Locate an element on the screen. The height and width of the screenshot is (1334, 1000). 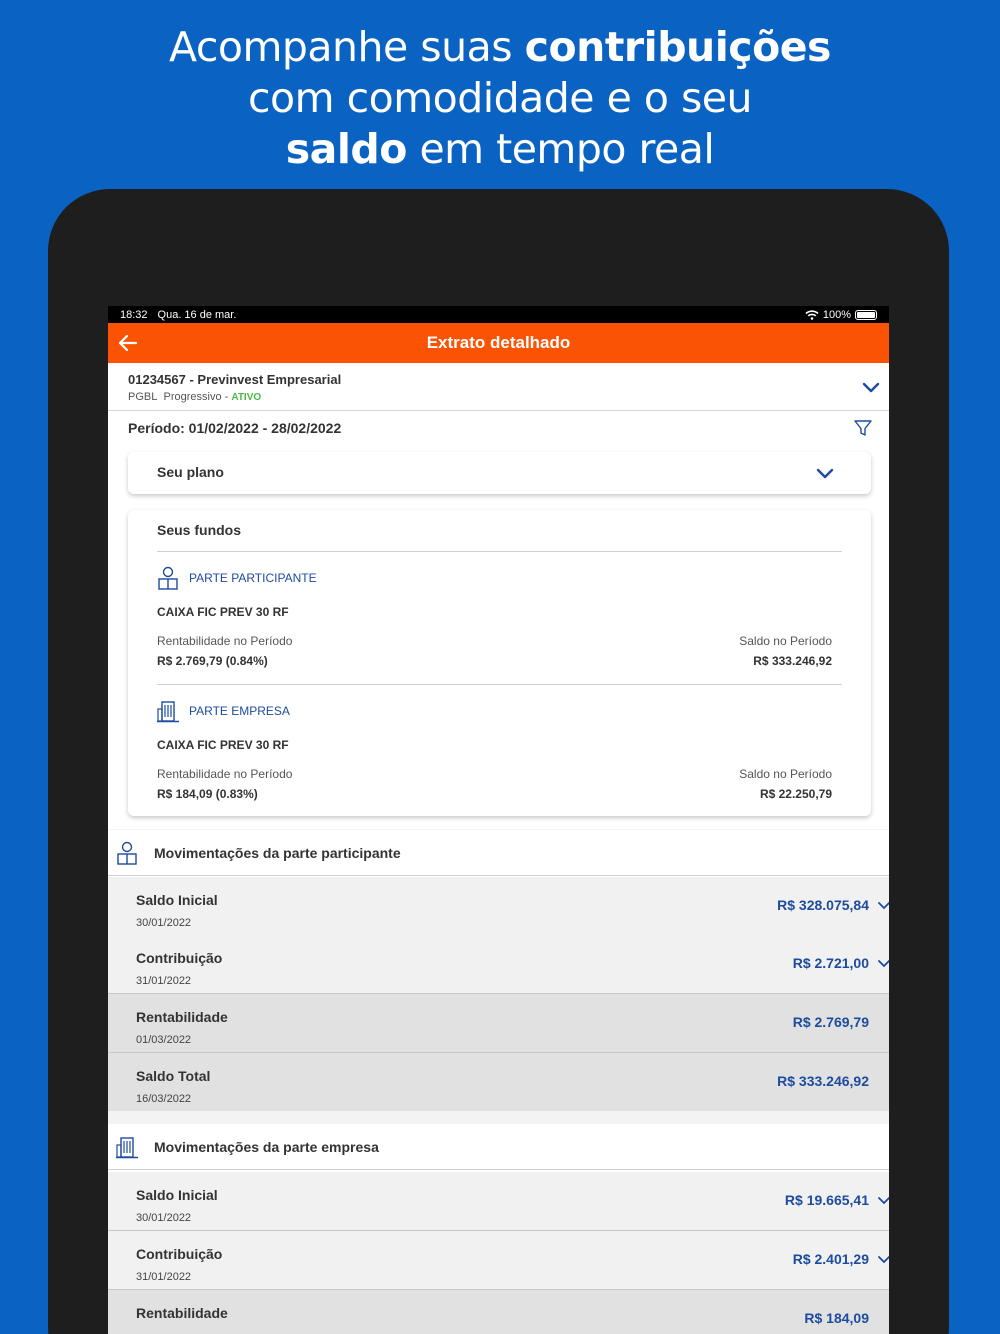
table-row: Saldo Inicial 30/01/2022 R$ 328.075,84 is located at coordinates (498, 906).